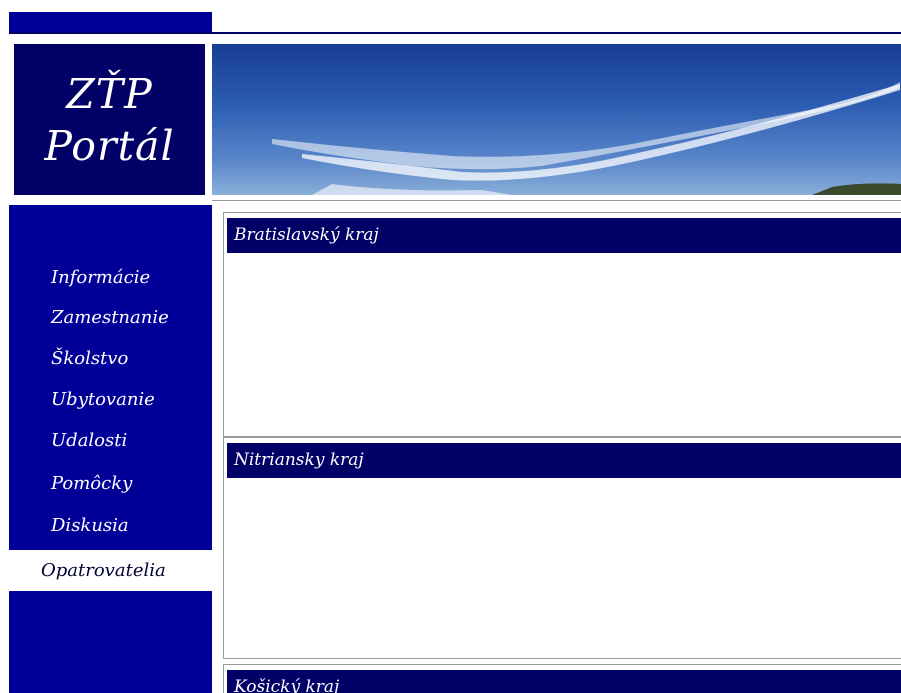 The image size is (901, 693). Describe the element at coordinates (110, 277) in the screenshot. I see `nav-item-informacie: Informácie` at that location.